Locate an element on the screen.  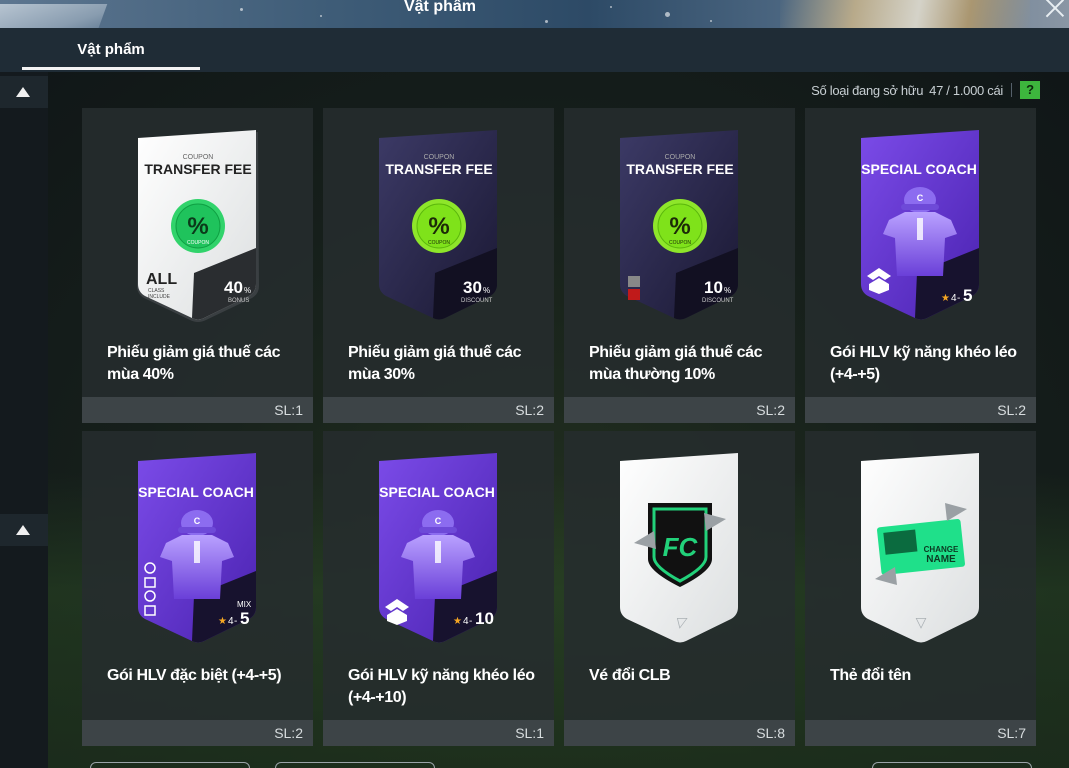
item-card: CHANGE NAME ▽ Thẻ đổi tên SL:7 is located at coordinates (920, 588).